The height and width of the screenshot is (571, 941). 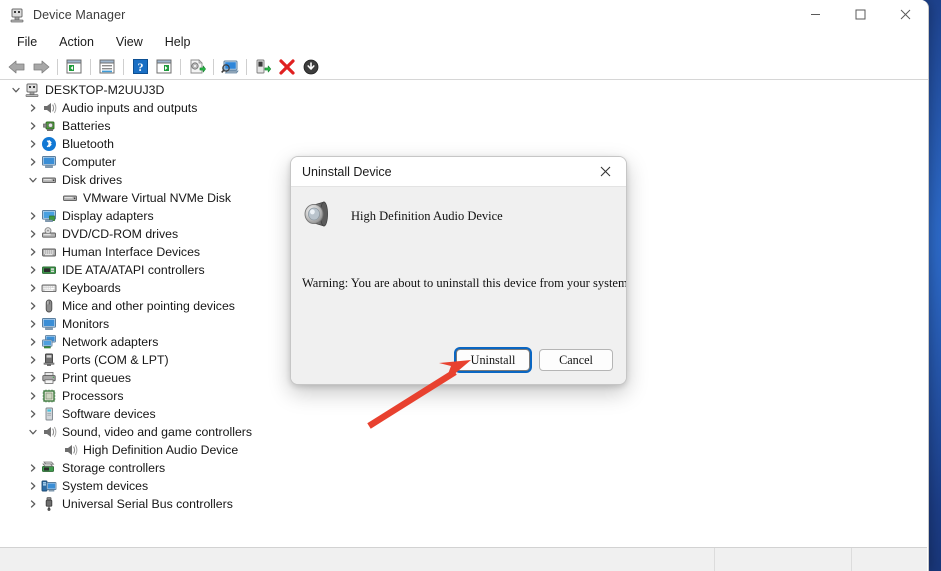 I want to click on tree-item-label: Disk drives, so click(x=92, y=180).